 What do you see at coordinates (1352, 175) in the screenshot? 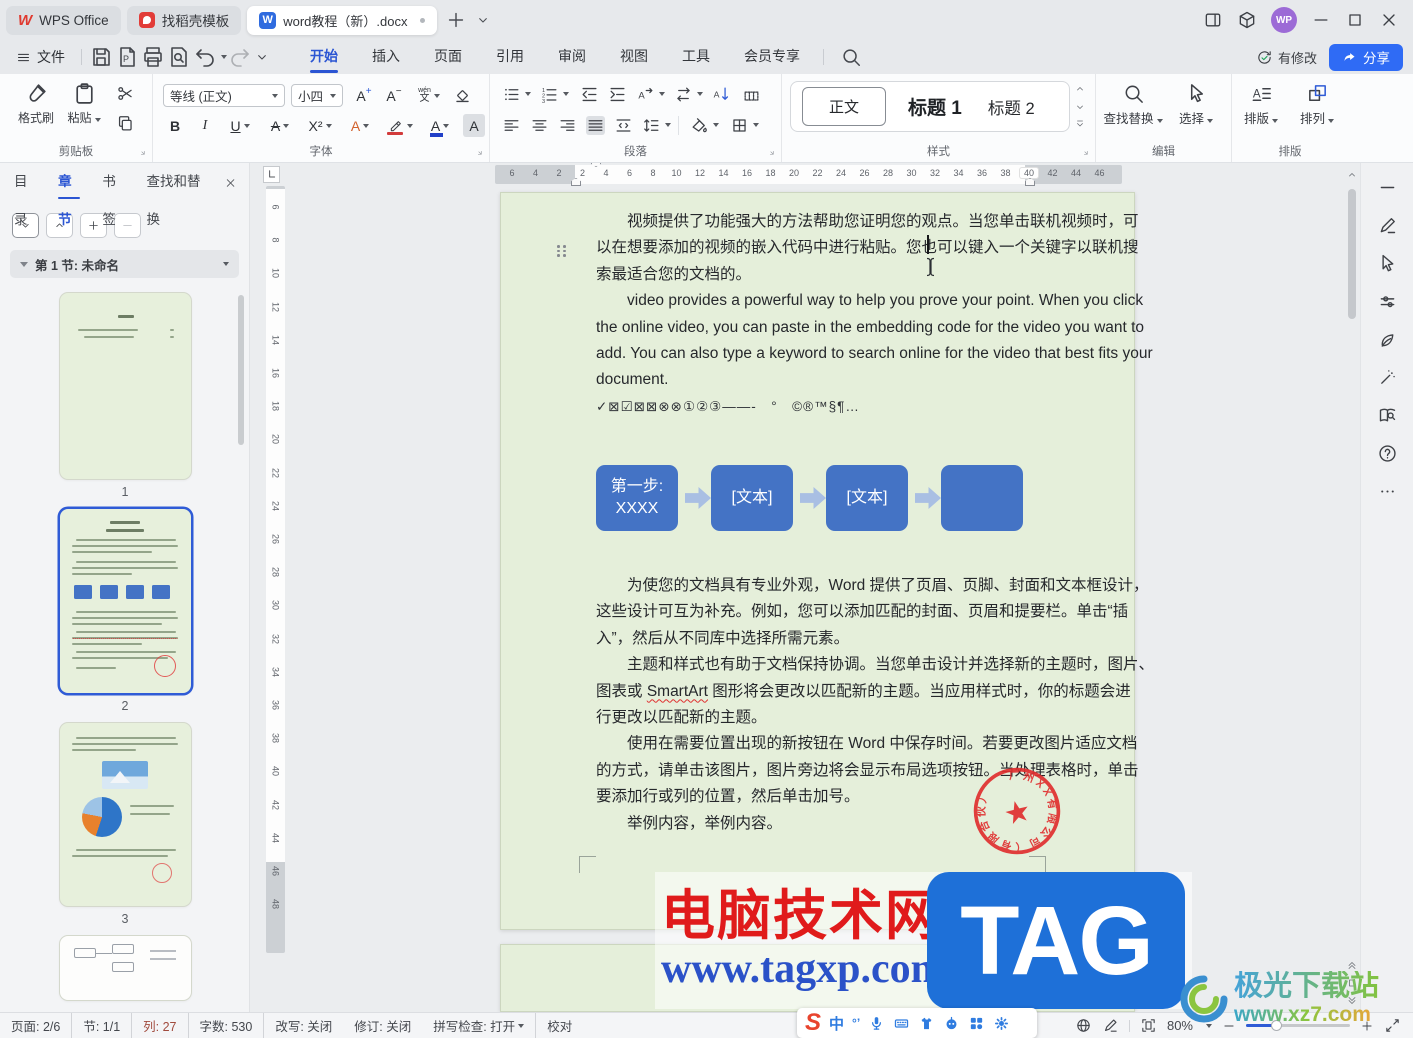
I see `scroll-up-icon` at bounding box center [1352, 175].